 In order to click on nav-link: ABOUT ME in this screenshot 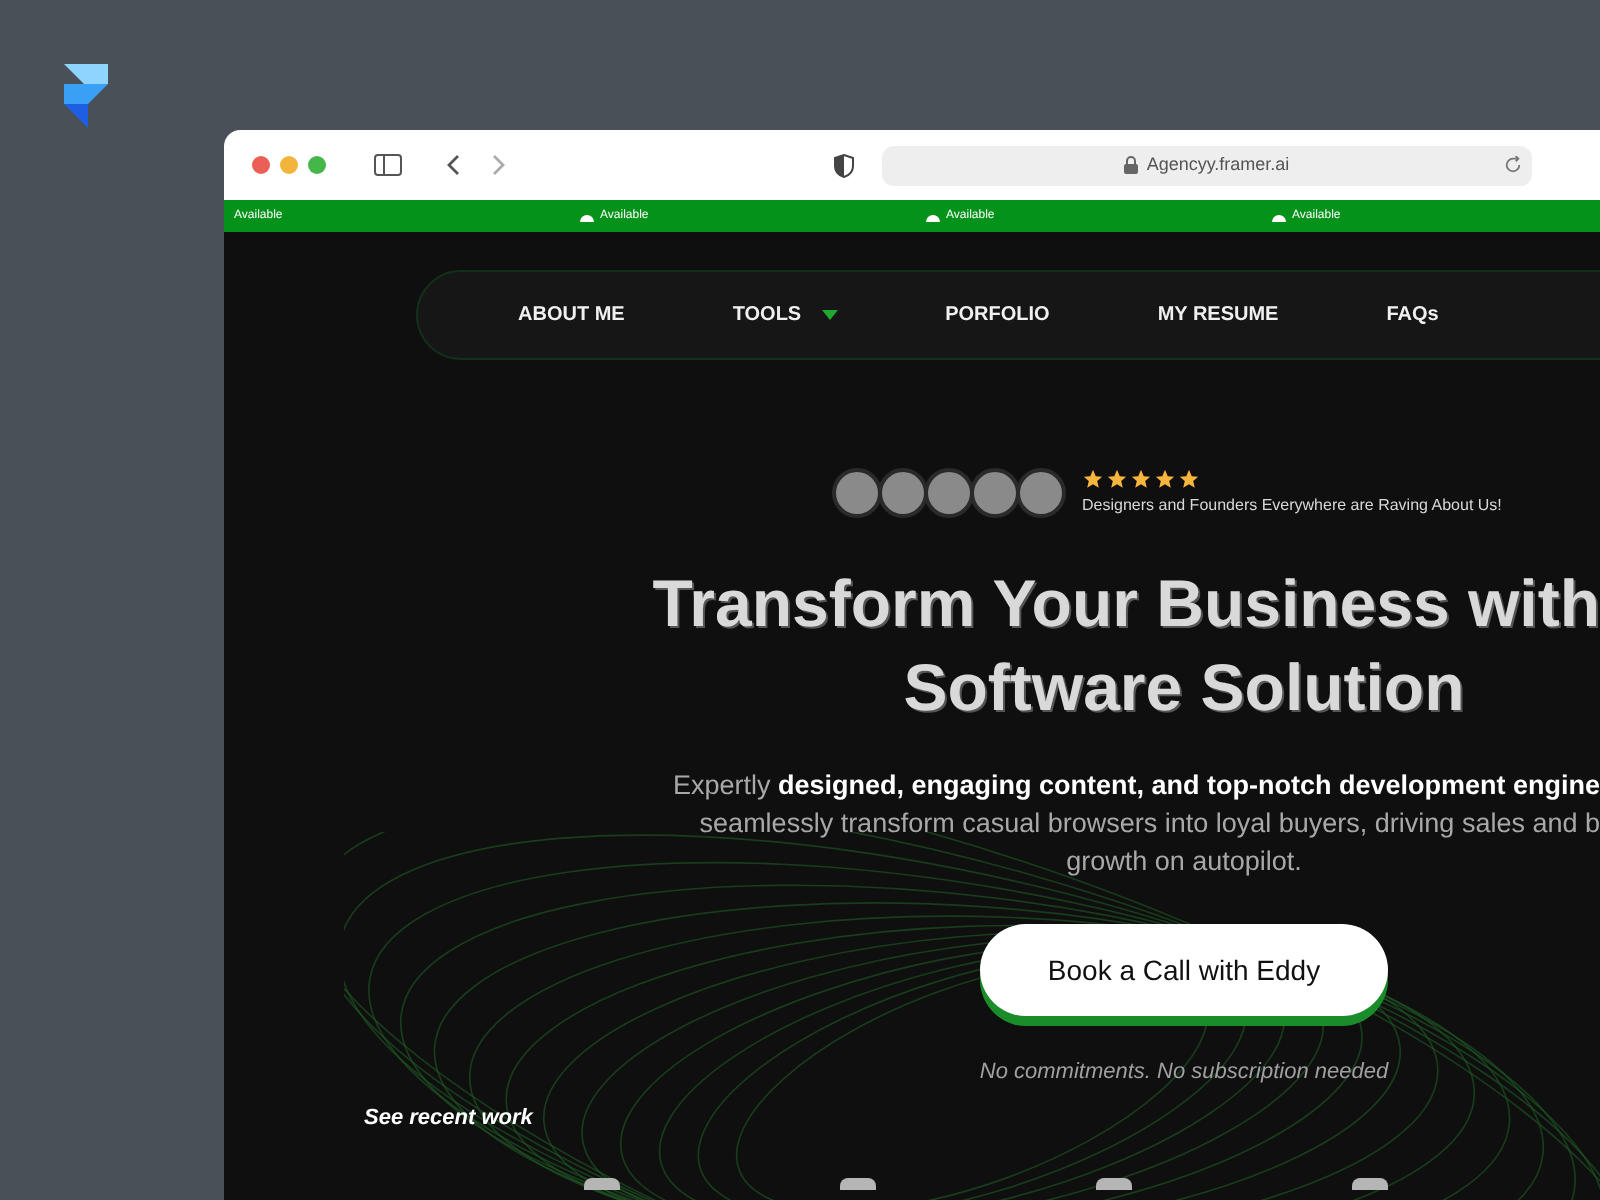, I will do `click(571, 315)`.